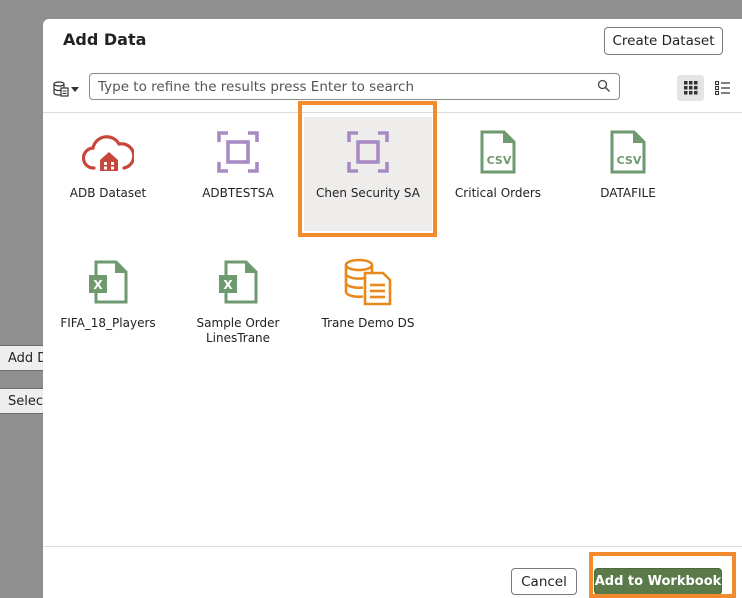  Describe the element at coordinates (628, 193) in the screenshot. I see `tile-label: DATAFILE` at that location.